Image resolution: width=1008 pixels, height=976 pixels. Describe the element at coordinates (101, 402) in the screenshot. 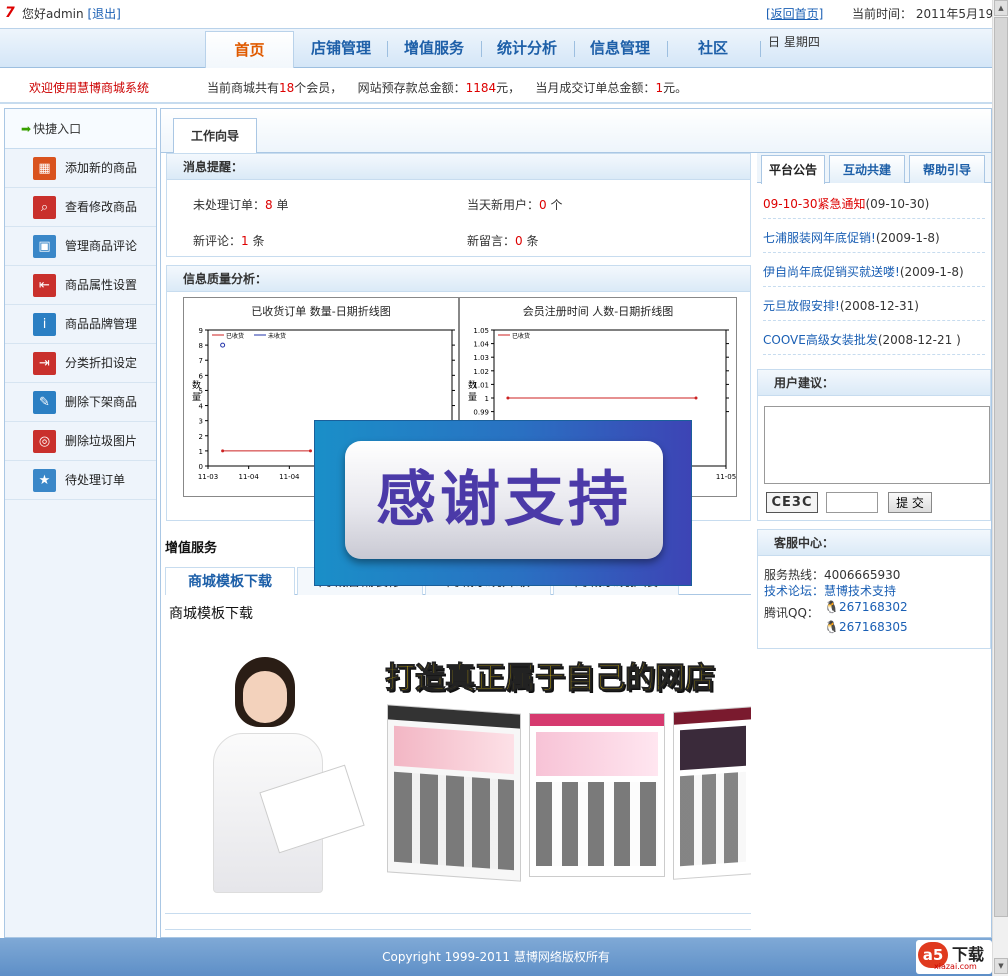

I see `sidebar-item-label: 删除下架商品` at that location.